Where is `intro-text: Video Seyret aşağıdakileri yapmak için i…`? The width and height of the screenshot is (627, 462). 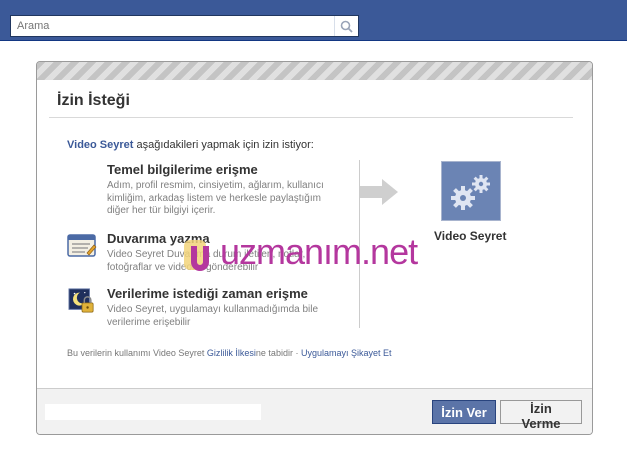
intro-text: Video Seyret aşağıdakileri yapmak için i… is located at coordinates (190, 145).